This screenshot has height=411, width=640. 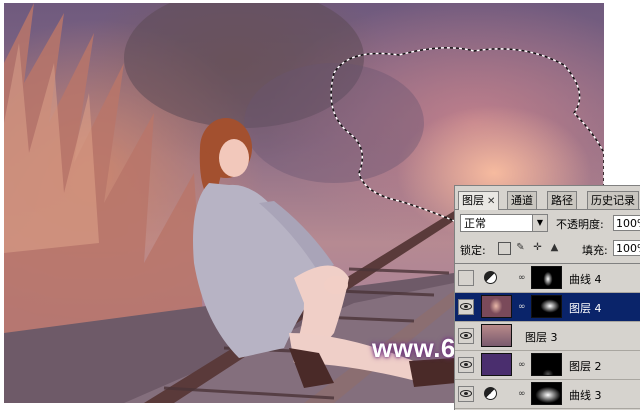 I want to click on lock-paint-icon: ✎, so click(x=520, y=247).